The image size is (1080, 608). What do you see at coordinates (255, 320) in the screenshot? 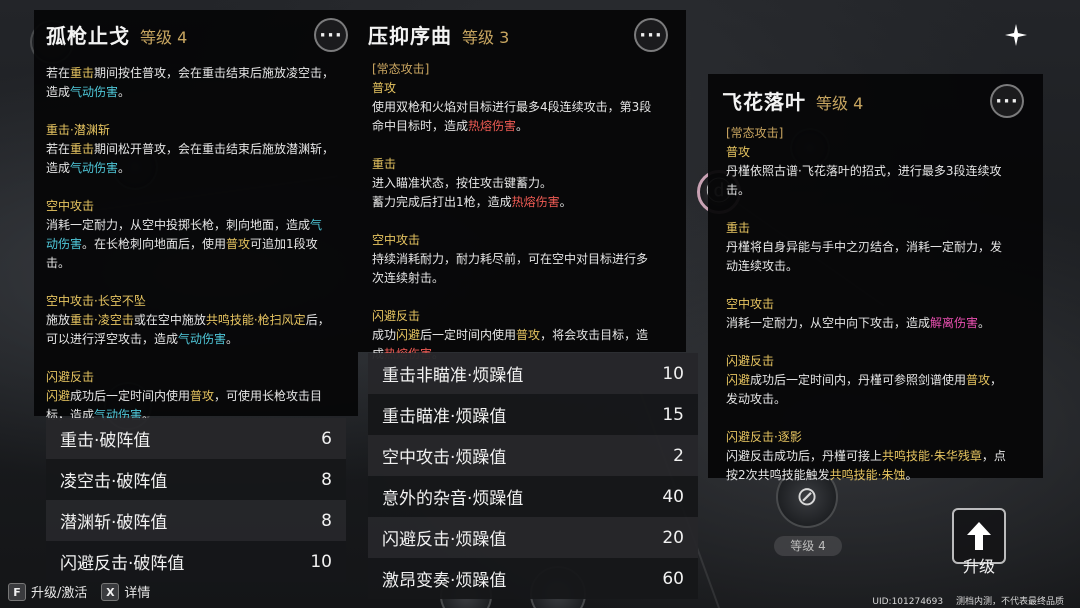
I see `highlight-term: 共鸣技能·枪扫风定` at bounding box center [255, 320].